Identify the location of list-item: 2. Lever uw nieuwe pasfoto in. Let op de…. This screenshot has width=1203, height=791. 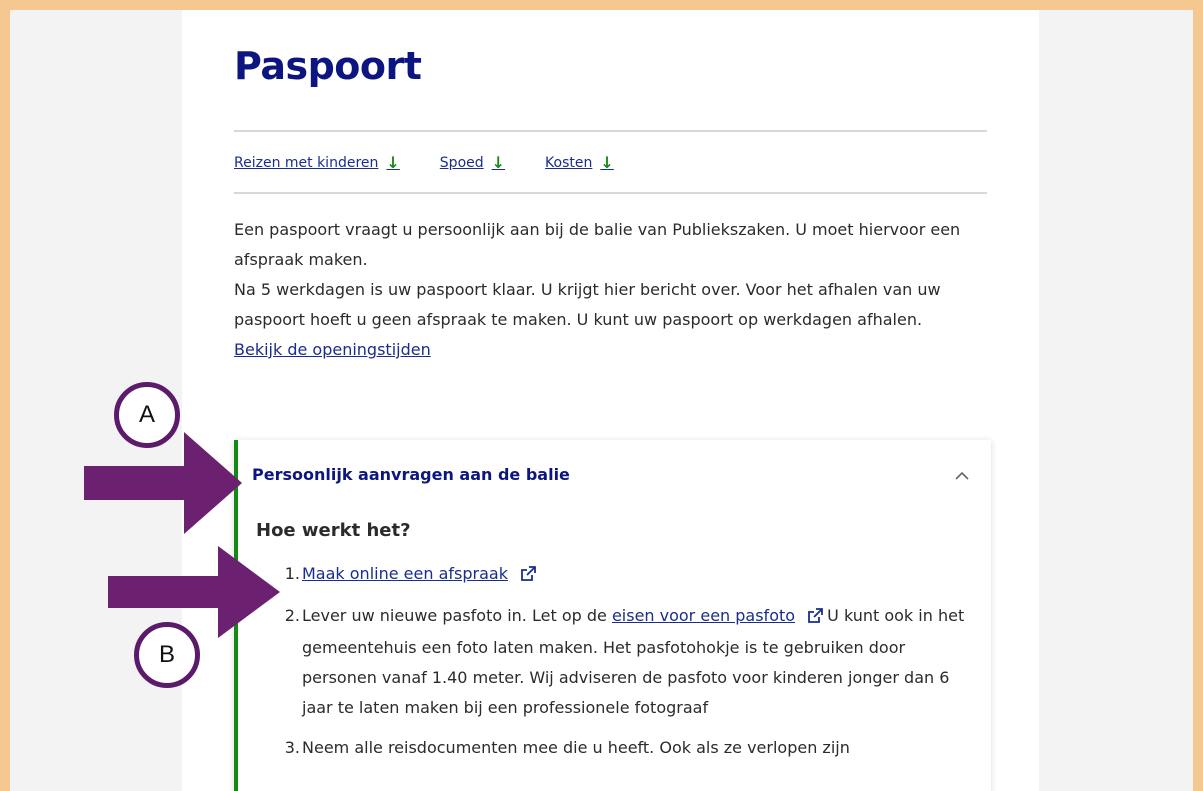
(613, 662).